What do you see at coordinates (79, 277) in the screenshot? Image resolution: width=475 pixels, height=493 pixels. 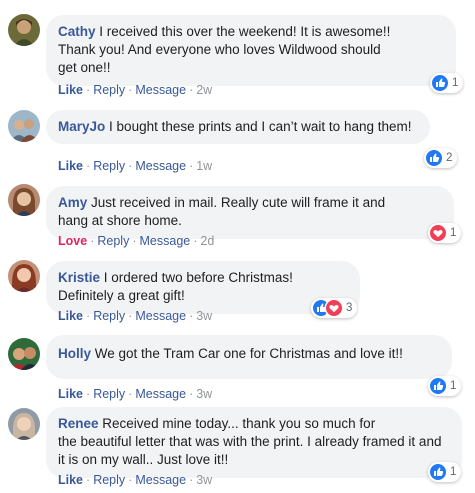 I see `comment-author: Kristie` at bounding box center [79, 277].